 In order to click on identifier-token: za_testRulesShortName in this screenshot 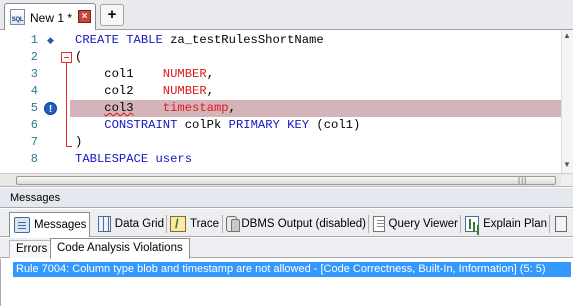, I will do `click(247, 40)`.